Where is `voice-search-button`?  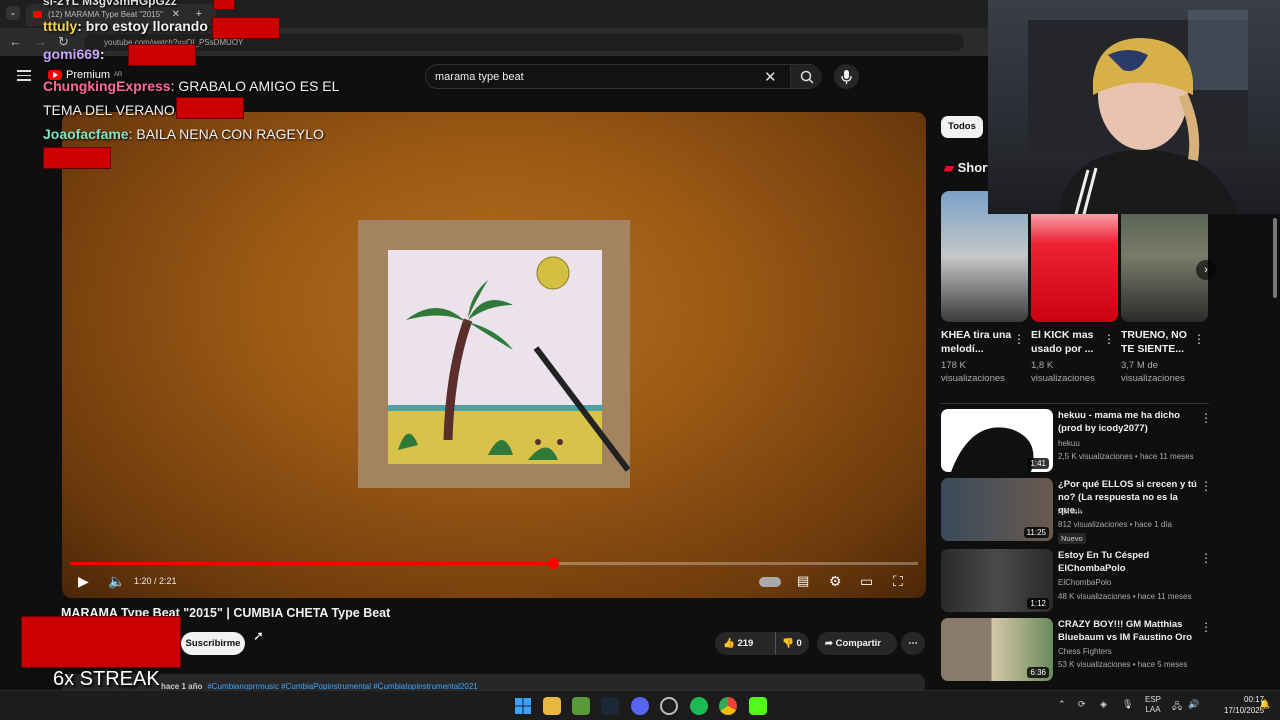 voice-search-button is located at coordinates (846, 76).